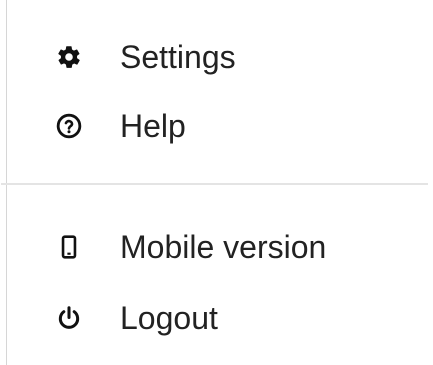 The width and height of the screenshot is (433, 365). What do you see at coordinates (69, 57) in the screenshot?
I see `gear-icon` at bounding box center [69, 57].